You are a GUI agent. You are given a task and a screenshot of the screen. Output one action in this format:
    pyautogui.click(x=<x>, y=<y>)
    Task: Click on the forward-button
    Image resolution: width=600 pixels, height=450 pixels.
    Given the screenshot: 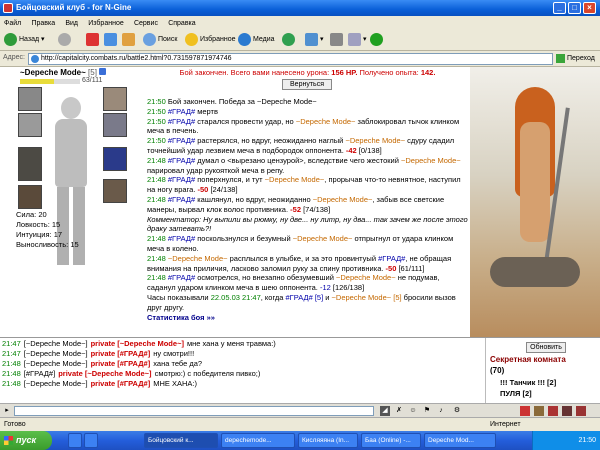 What is the action you would take?
    pyautogui.click(x=65, y=40)
    